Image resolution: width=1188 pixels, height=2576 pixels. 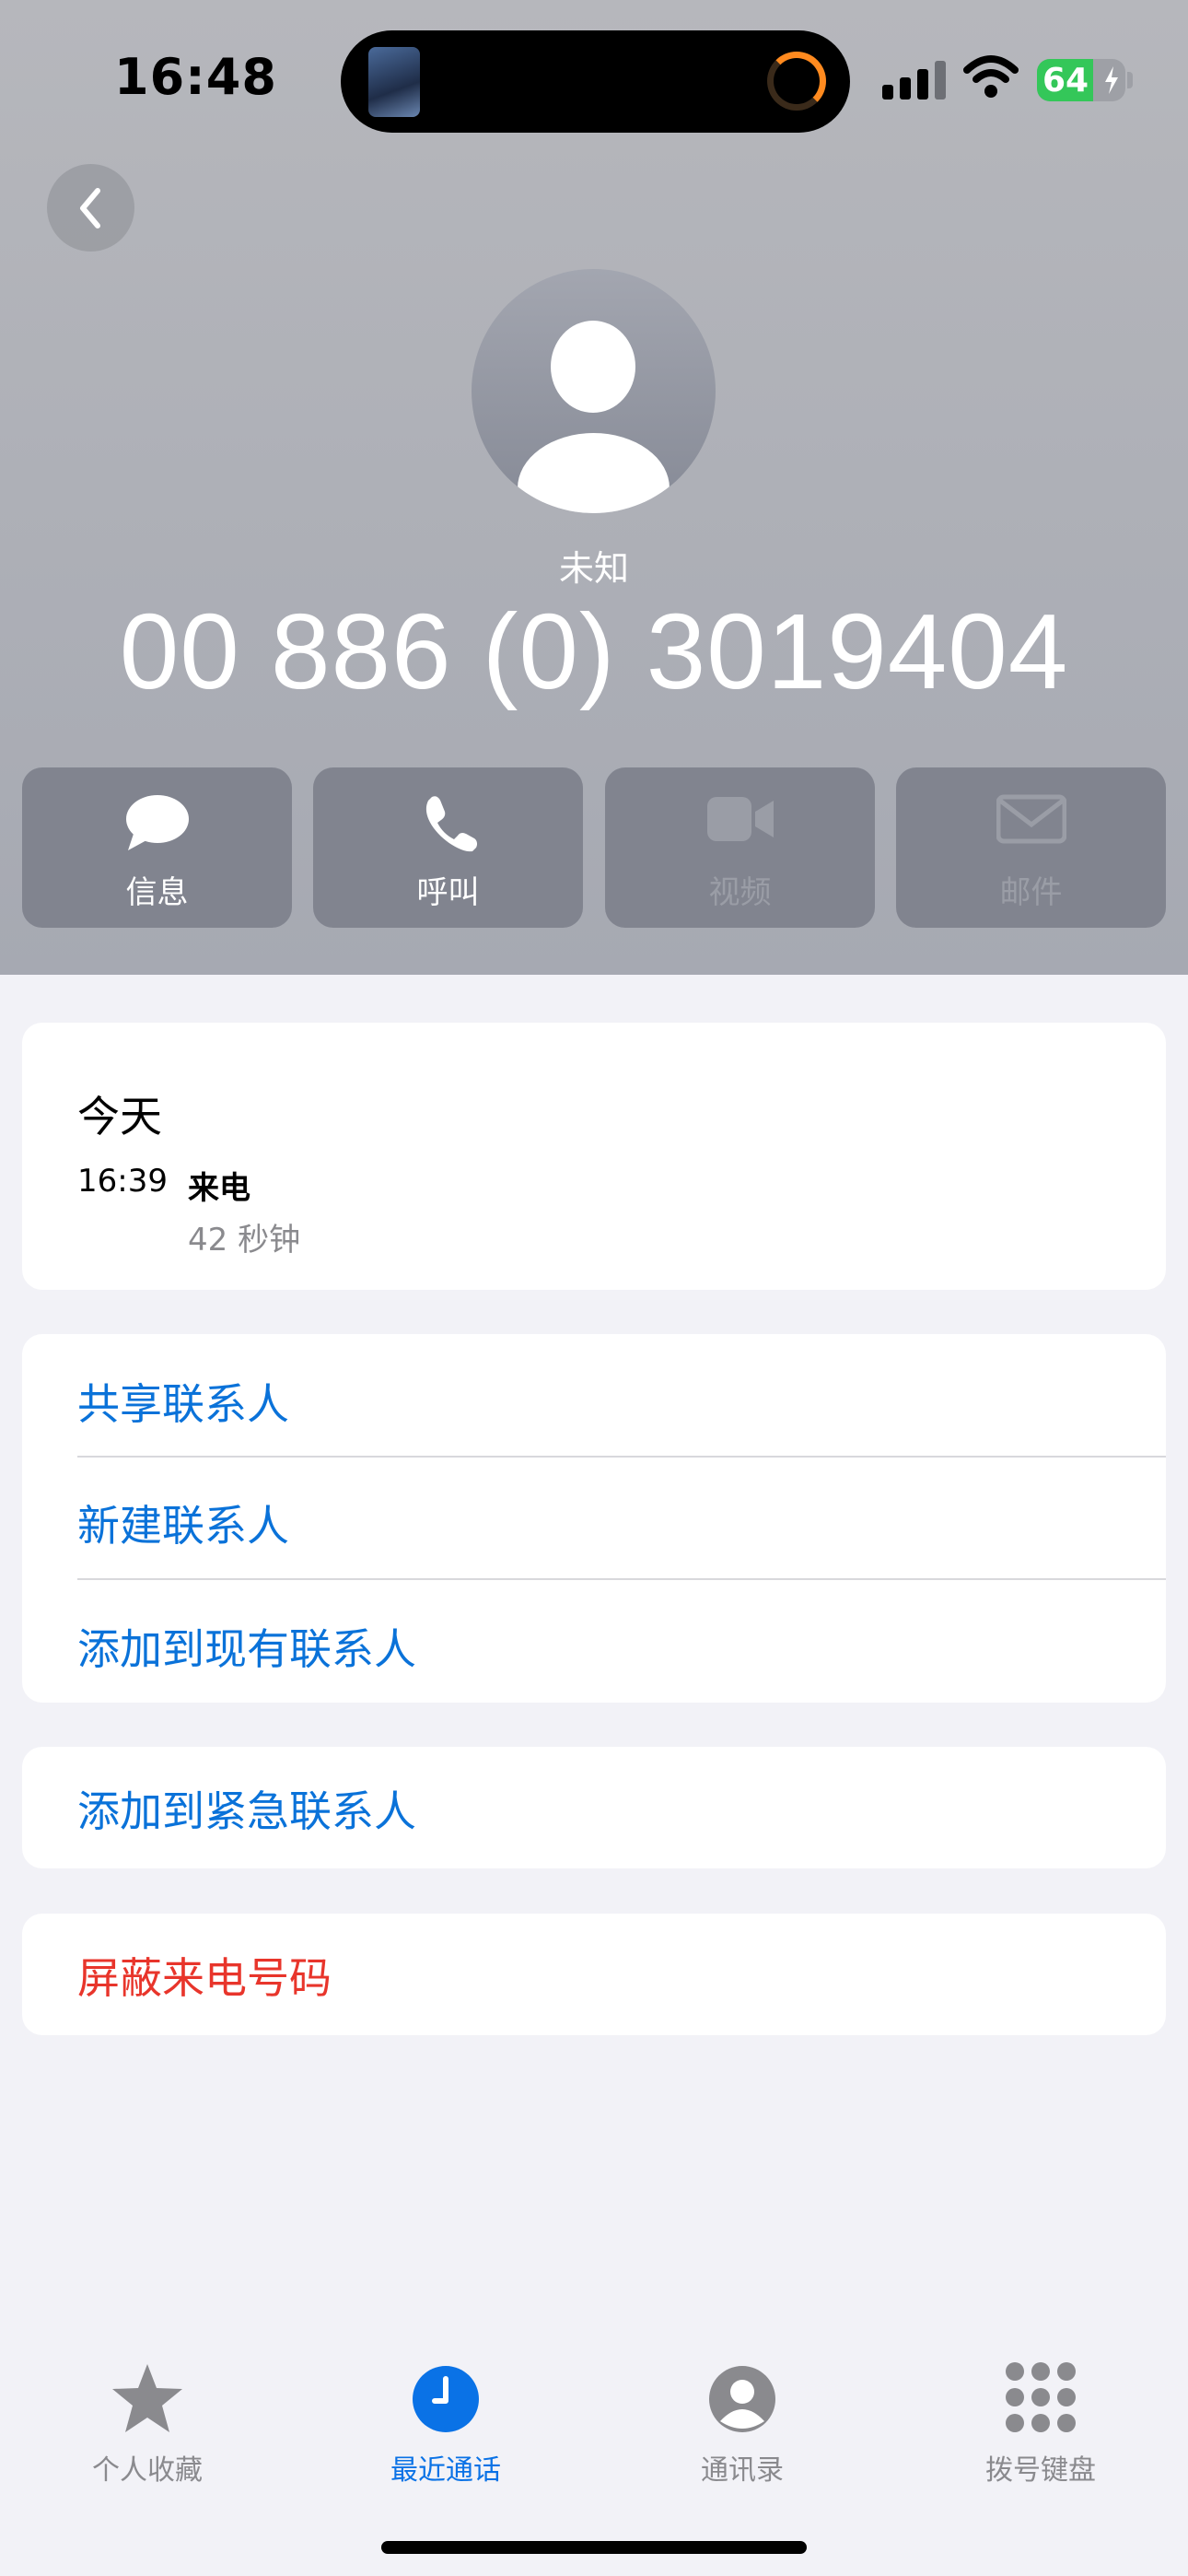 What do you see at coordinates (1130, 80) in the screenshot?
I see `battery-terminal` at bounding box center [1130, 80].